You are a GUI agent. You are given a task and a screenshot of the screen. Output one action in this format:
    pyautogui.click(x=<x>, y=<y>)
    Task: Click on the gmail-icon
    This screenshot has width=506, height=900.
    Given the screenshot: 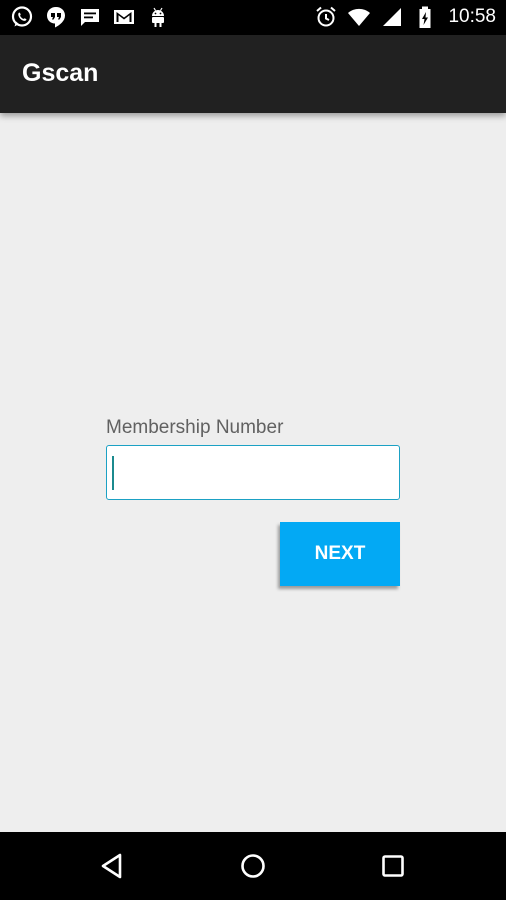 What is the action you would take?
    pyautogui.click(x=124, y=17)
    